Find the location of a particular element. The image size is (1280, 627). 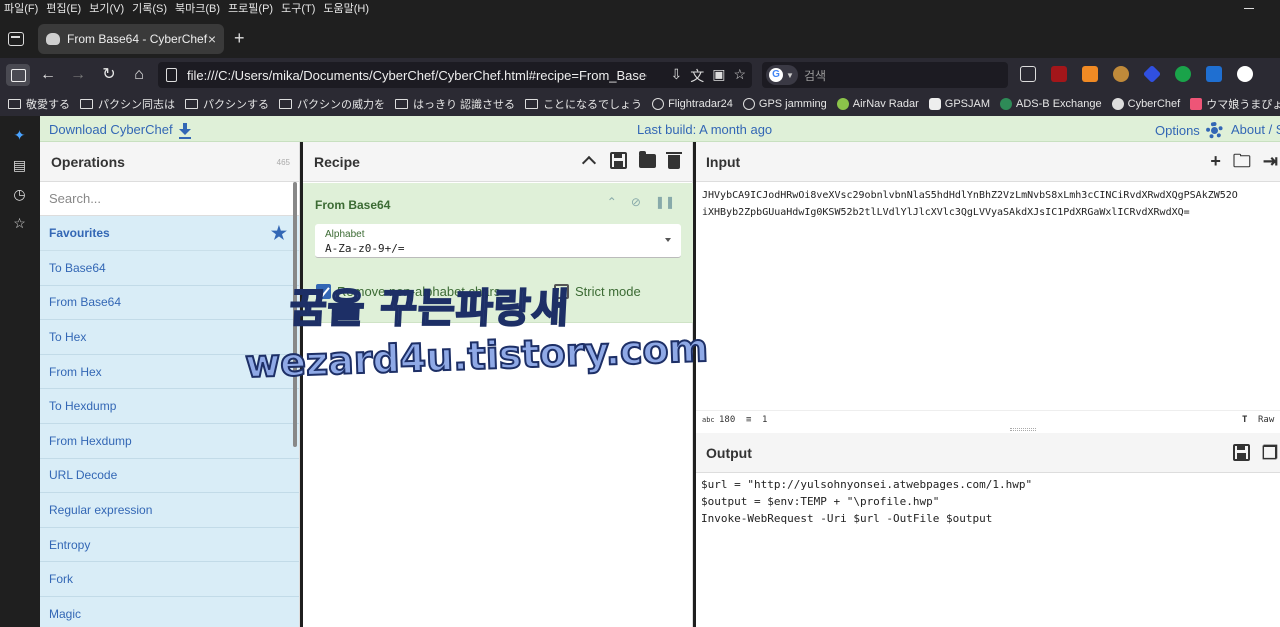

about-link: About / S is located at coordinates (1255, 129).